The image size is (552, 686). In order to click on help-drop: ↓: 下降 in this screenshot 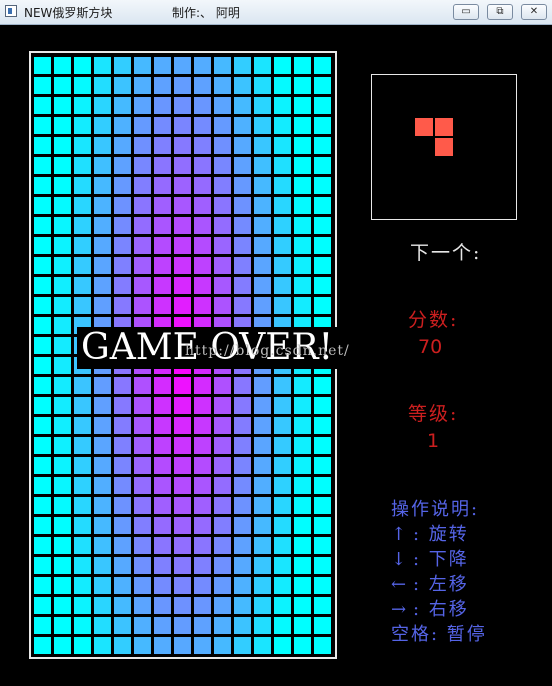, I will do `click(439, 559)`.